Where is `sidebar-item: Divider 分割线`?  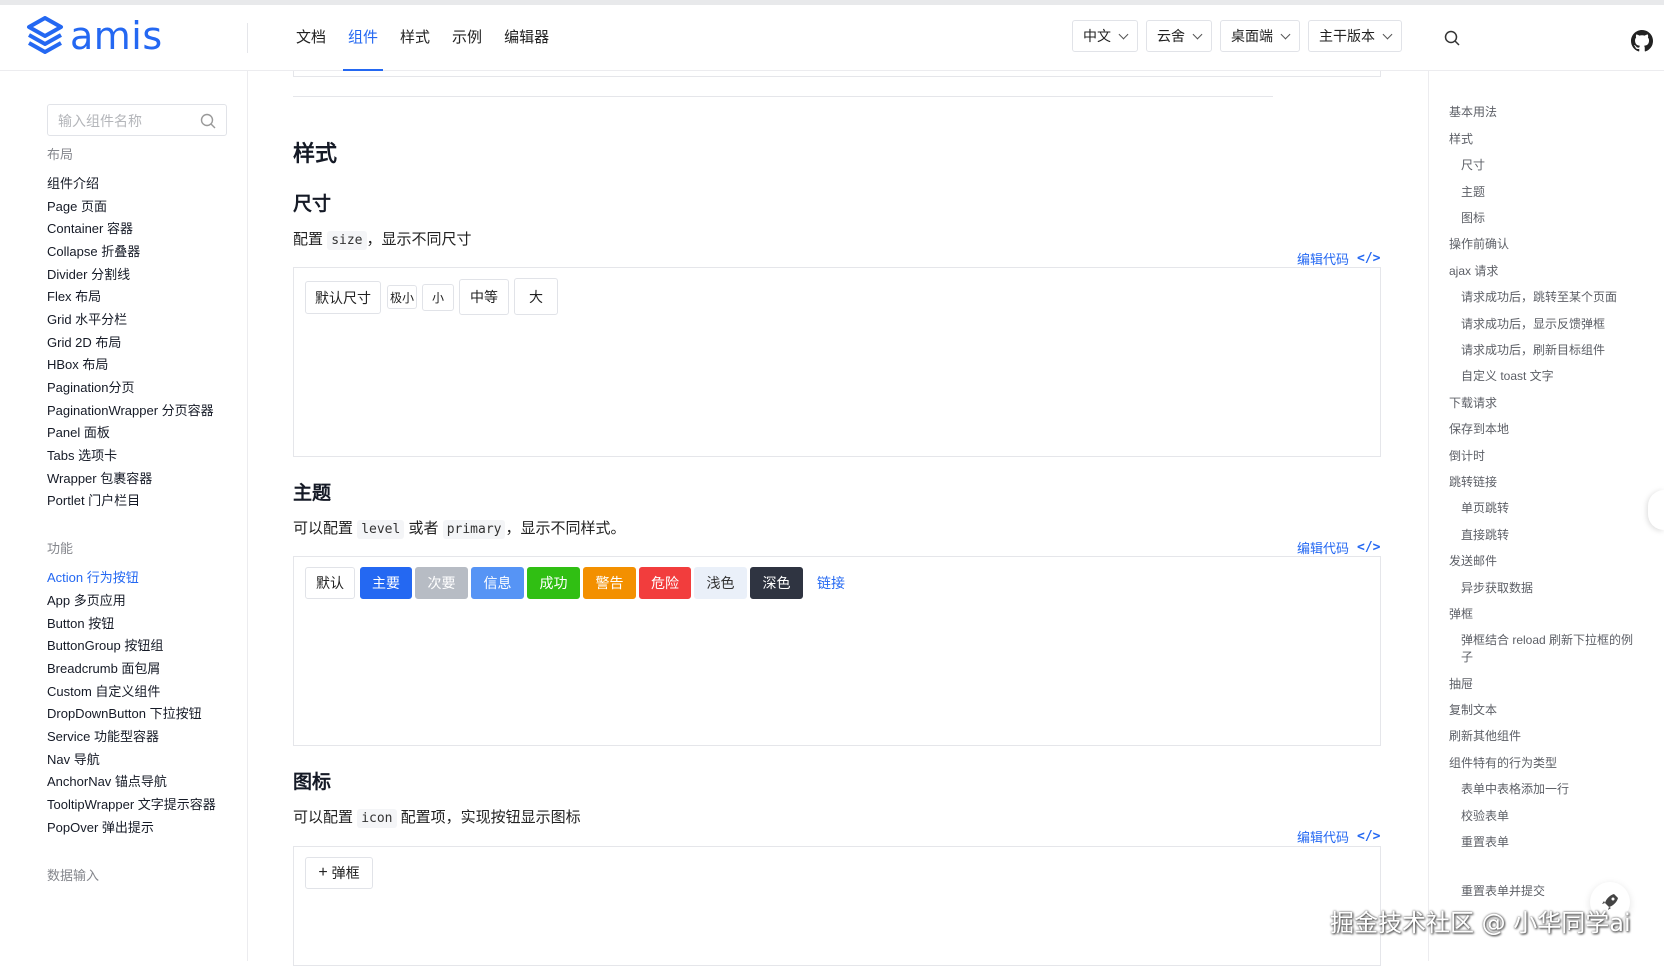 sidebar-item: Divider 分割线 is located at coordinates (88, 273).